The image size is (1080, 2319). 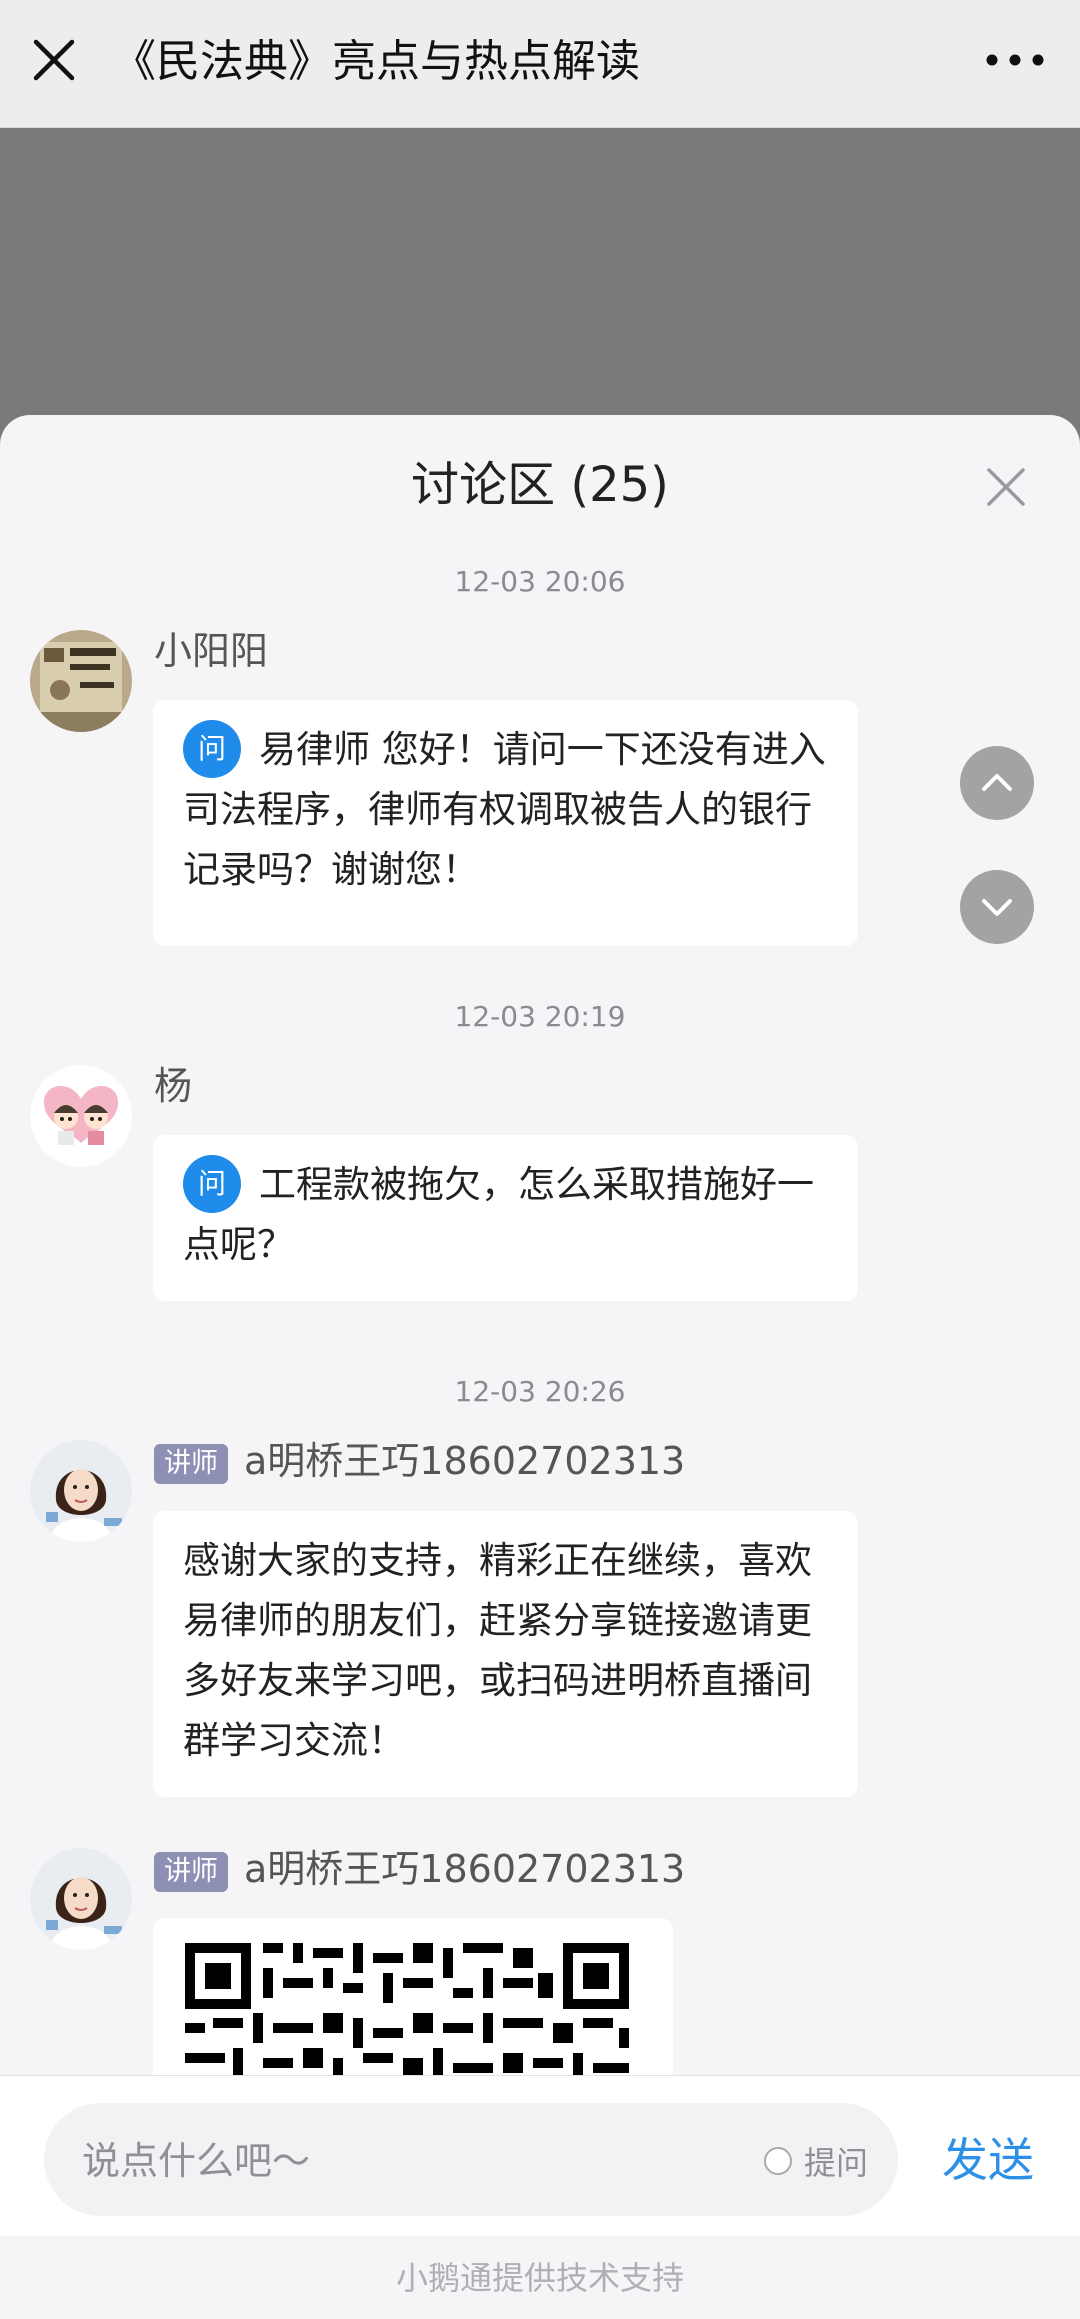 What do you see at coordinates (988, 2157) in the screenshot?
I see `send-button: 发送` at bounding box center [988, 2157].